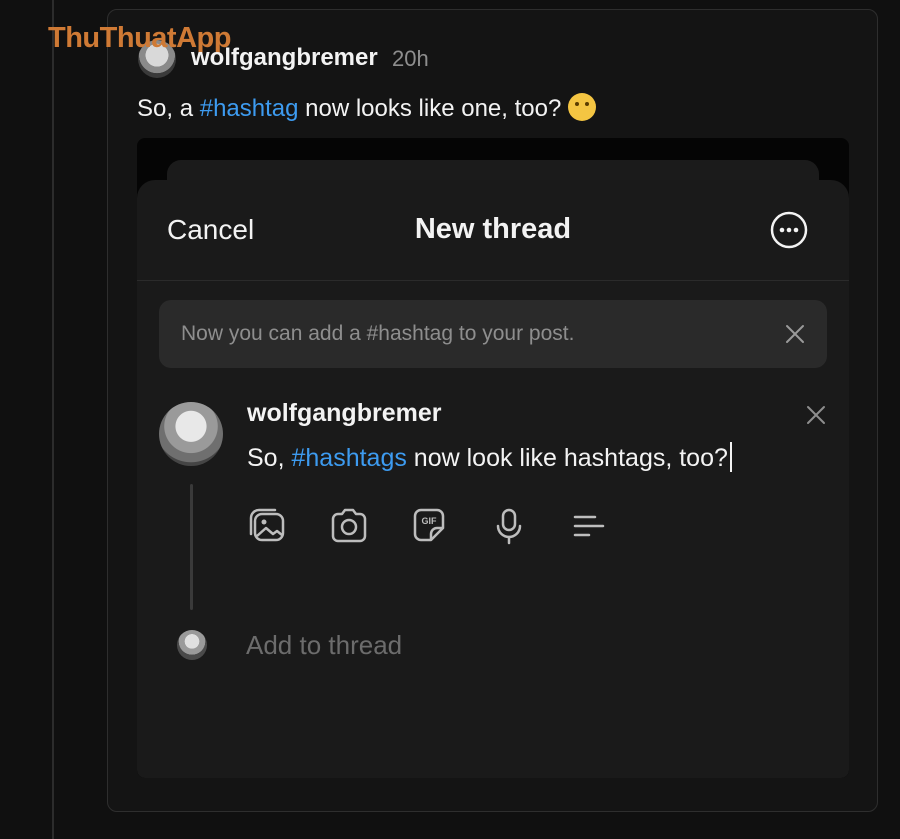 Image resolution: width=900 pixels, height=839 pixels. I want to click on sheet-header: Cancel New thread, so click(493, 230).